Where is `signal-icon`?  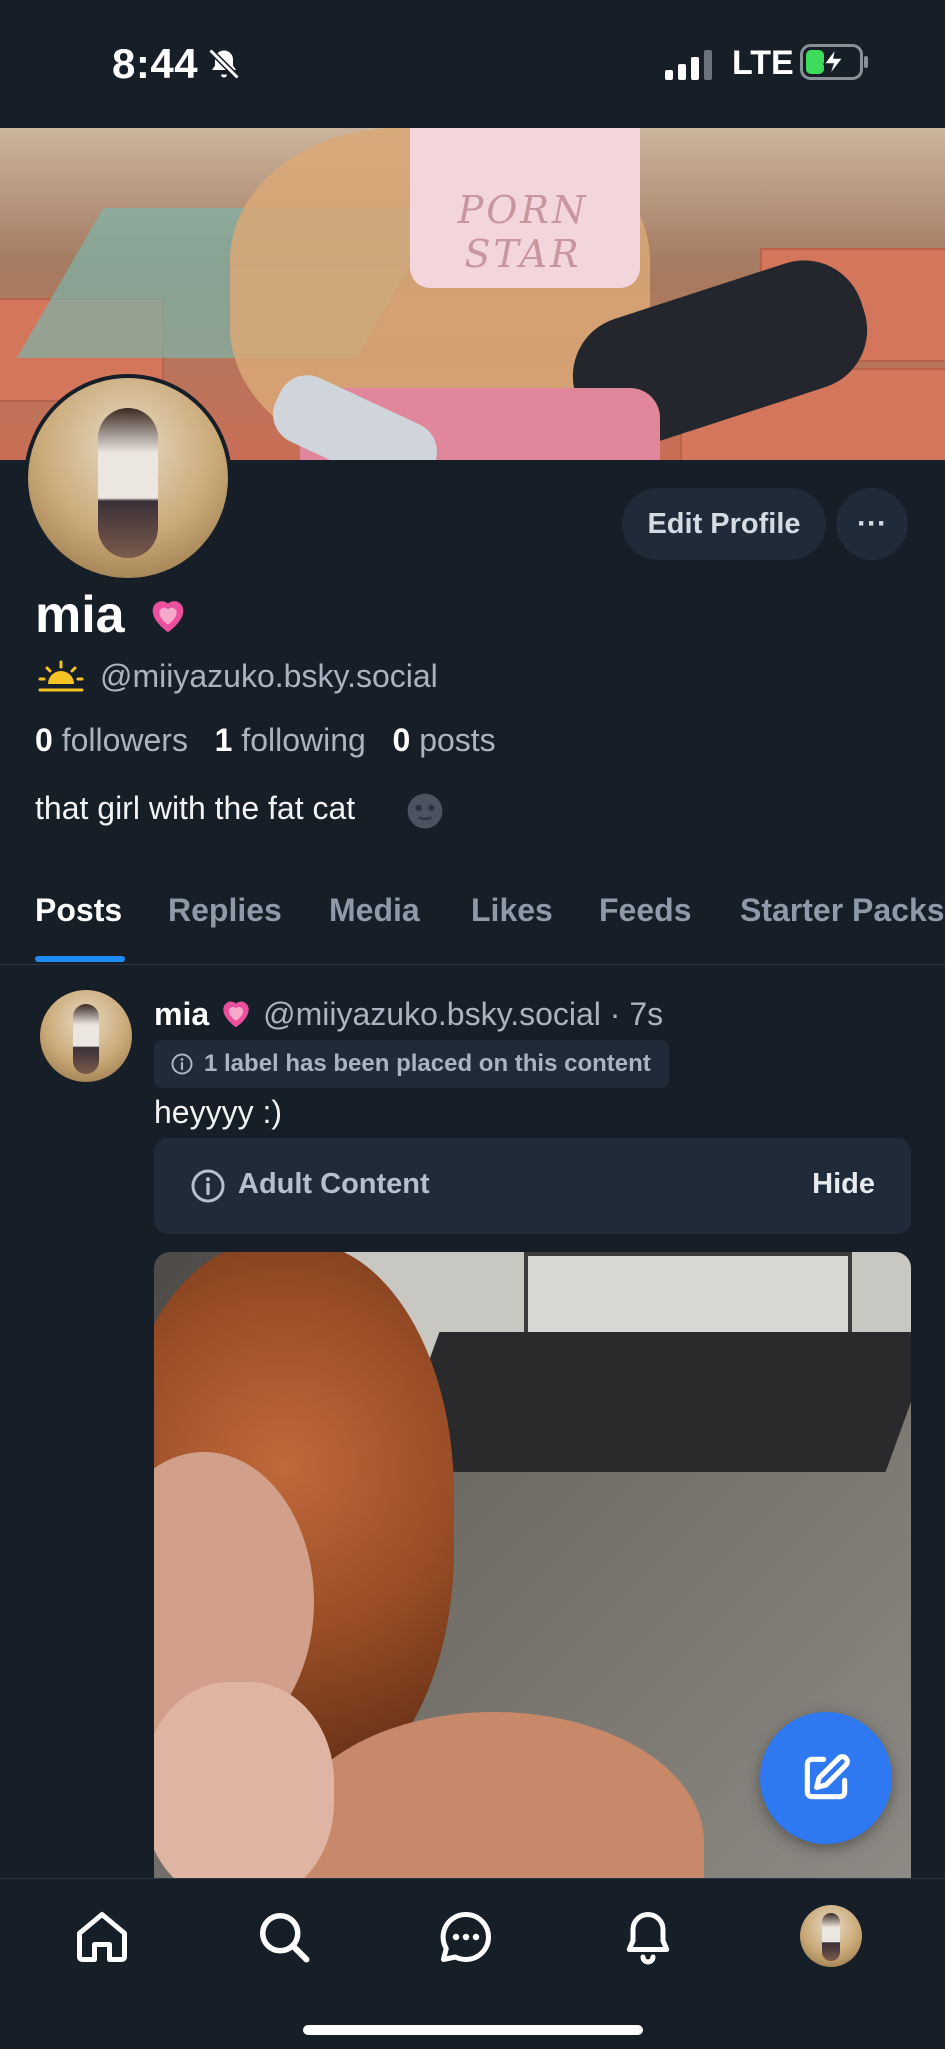
signal-icon is located at coordinates (688, 65).